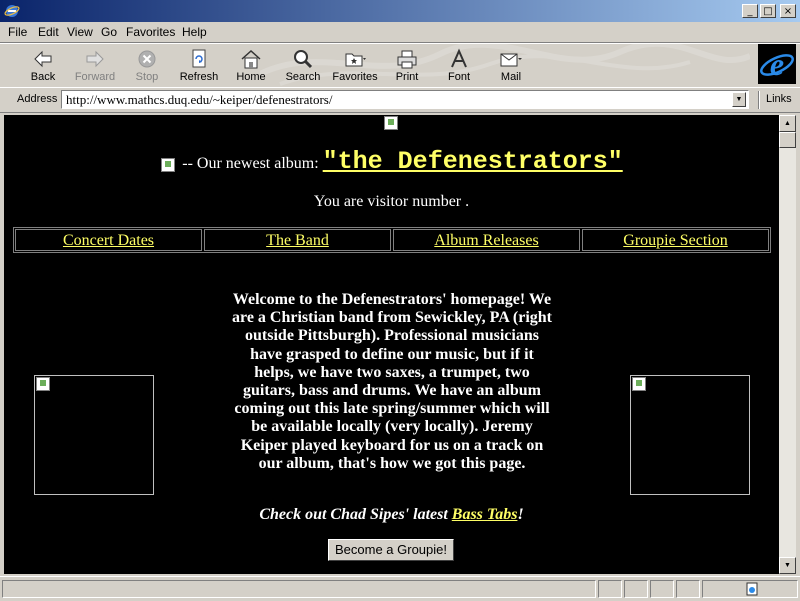 The image size is (800, 601). Describe the element at coordinates (787, 565) in the screenshot. I see `scroll-down-button: ▼` at that location.